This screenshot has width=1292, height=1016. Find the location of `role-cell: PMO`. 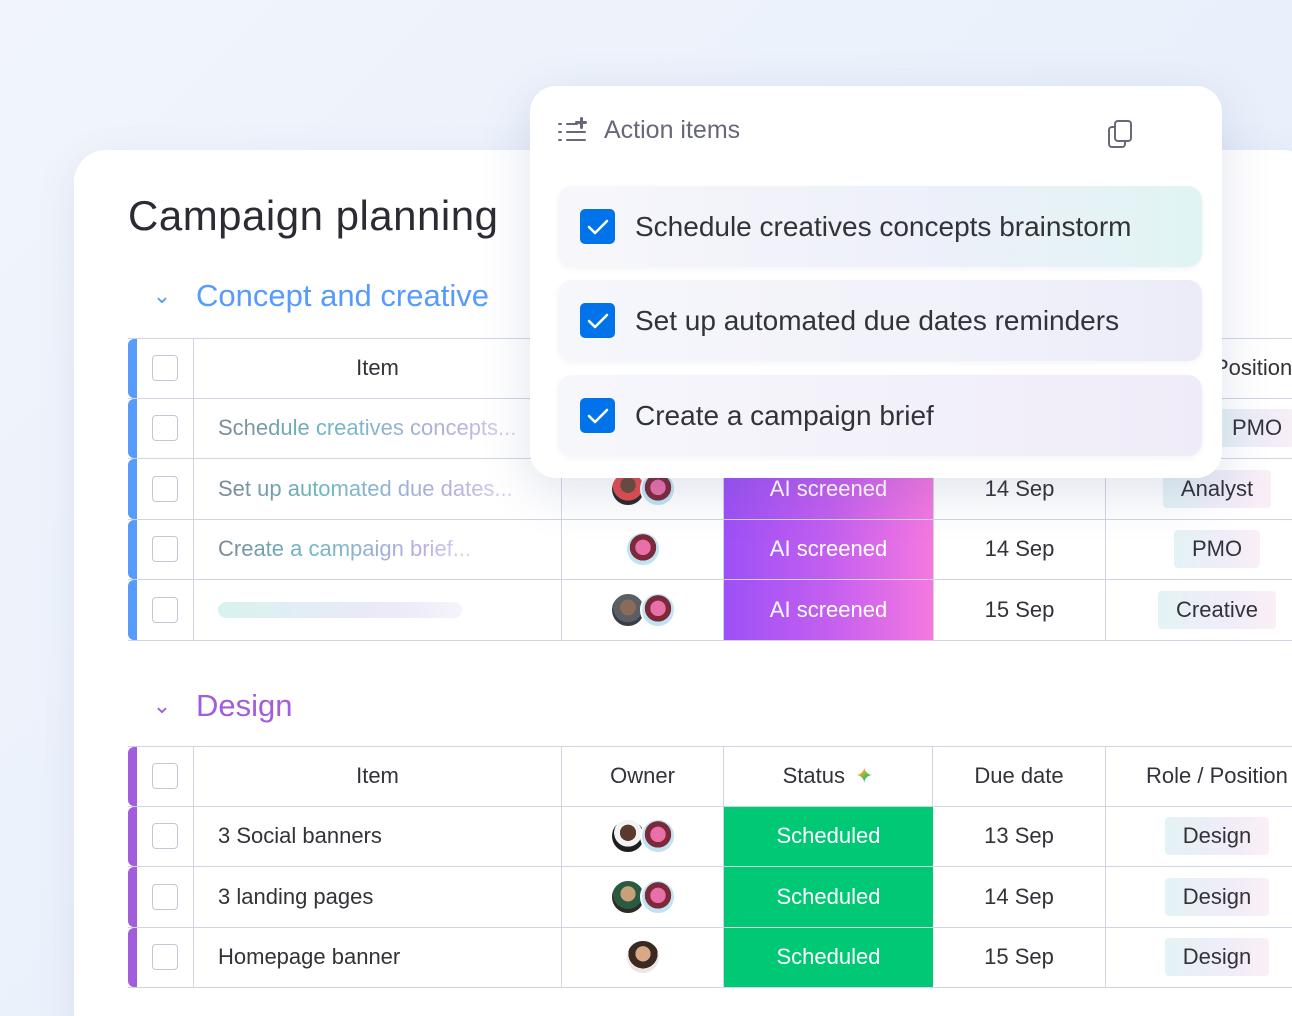

role-cell: PMO is located at coordinates (1199, 550).